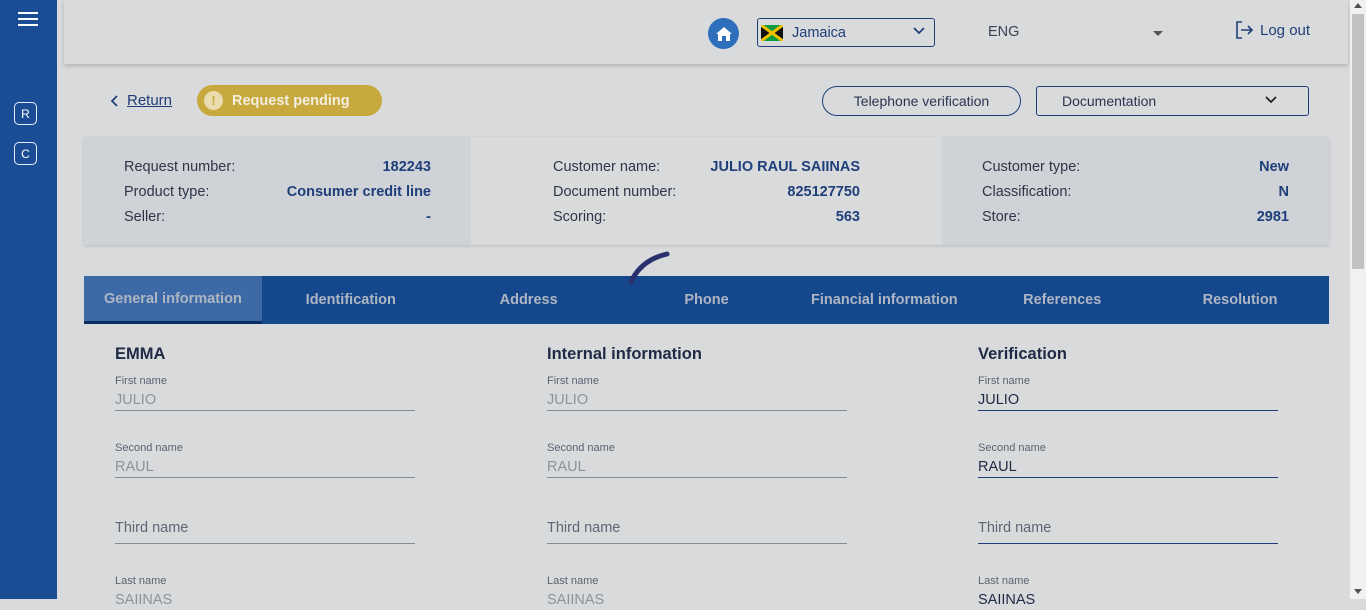  Describe the element at coordinates (1358, 141) in the screenshot. I see `scrollbar-thumb` at that location.